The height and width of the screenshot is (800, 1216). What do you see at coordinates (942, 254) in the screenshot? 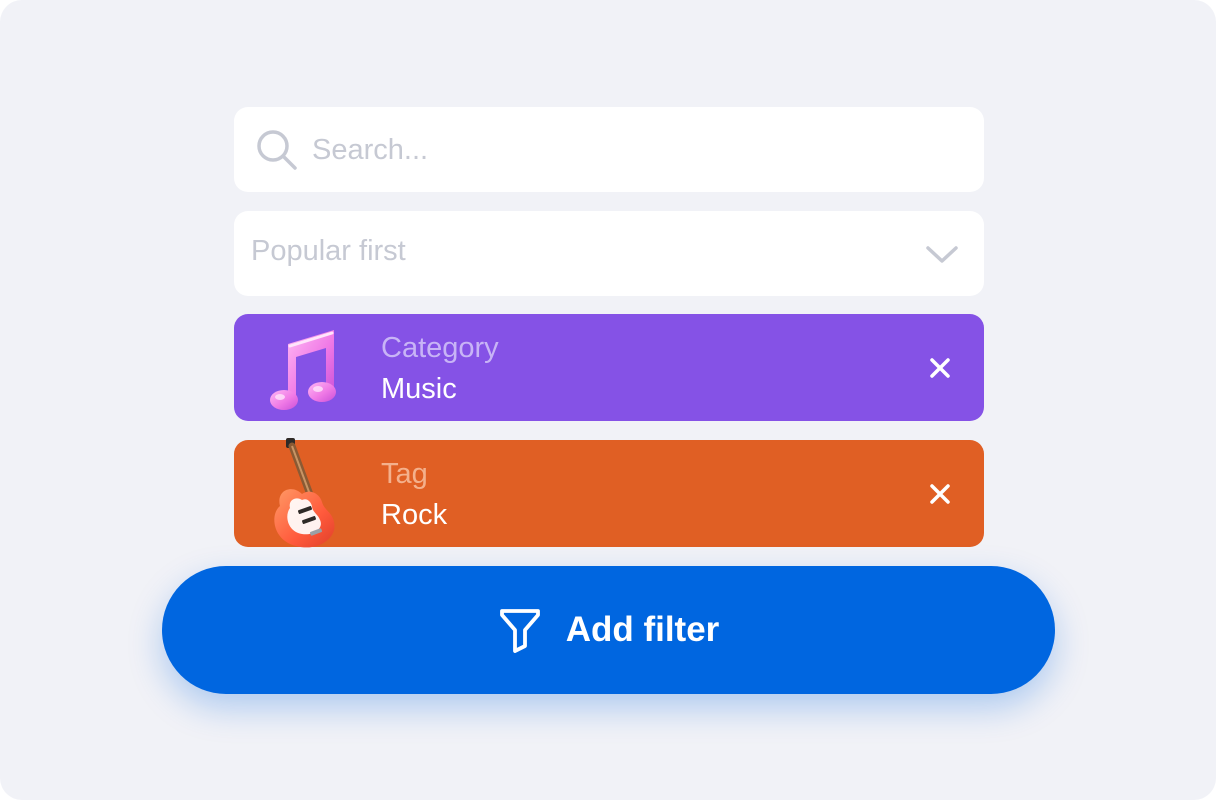
I see `chevron-down-icon` at bounding box center [942, 254].